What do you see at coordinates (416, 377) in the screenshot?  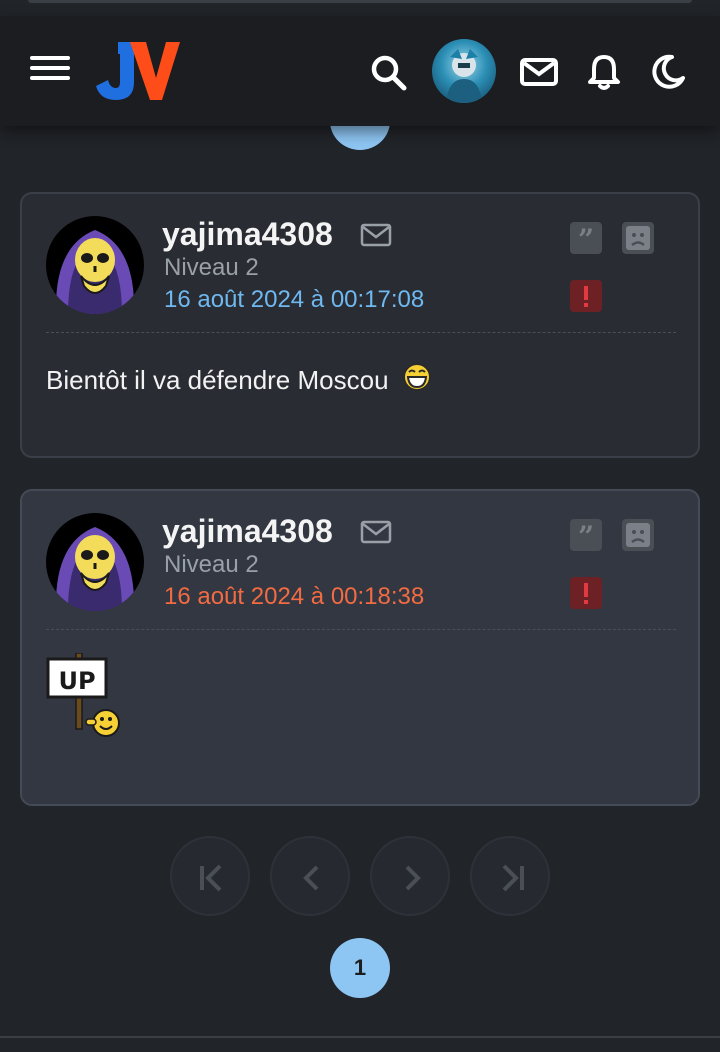 I see `laughing-emoji-icon` at bounding box center [416, 377].